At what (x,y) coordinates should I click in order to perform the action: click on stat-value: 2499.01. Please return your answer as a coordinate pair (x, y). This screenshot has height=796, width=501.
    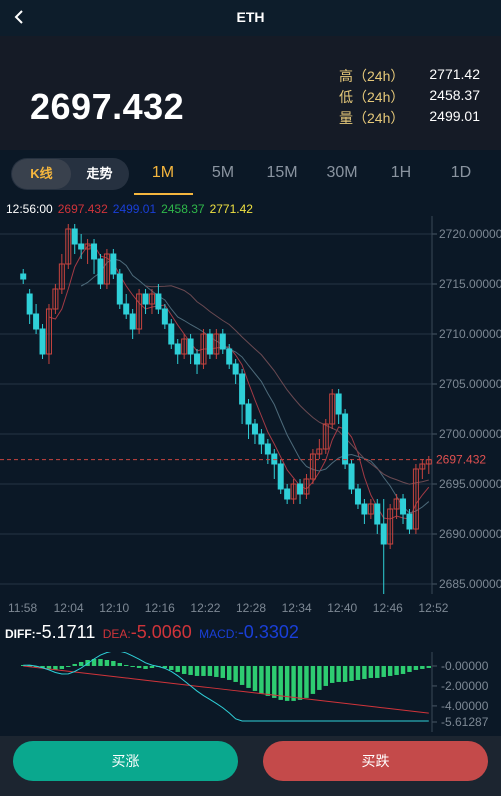
    Looking at the image, I should click on (454, 116).